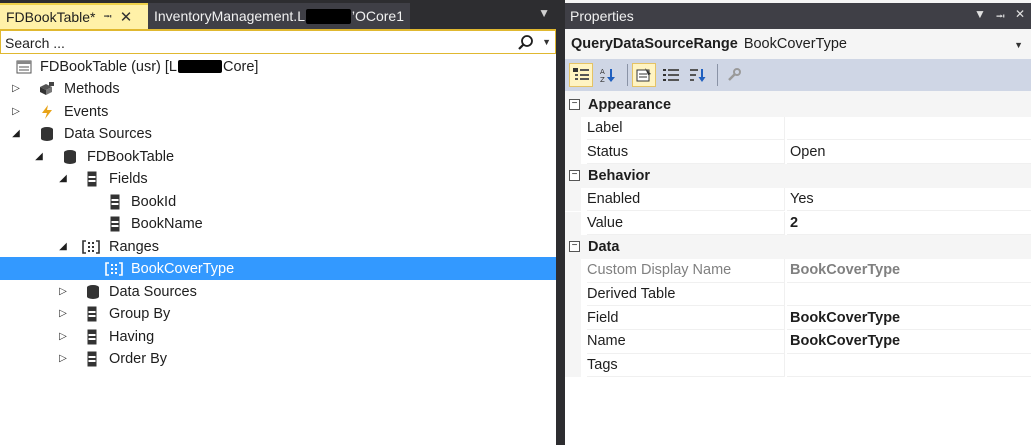  Describe the element at coordinates (167, 223) in the screenshot. I see `tree-label: BookName` at that location.